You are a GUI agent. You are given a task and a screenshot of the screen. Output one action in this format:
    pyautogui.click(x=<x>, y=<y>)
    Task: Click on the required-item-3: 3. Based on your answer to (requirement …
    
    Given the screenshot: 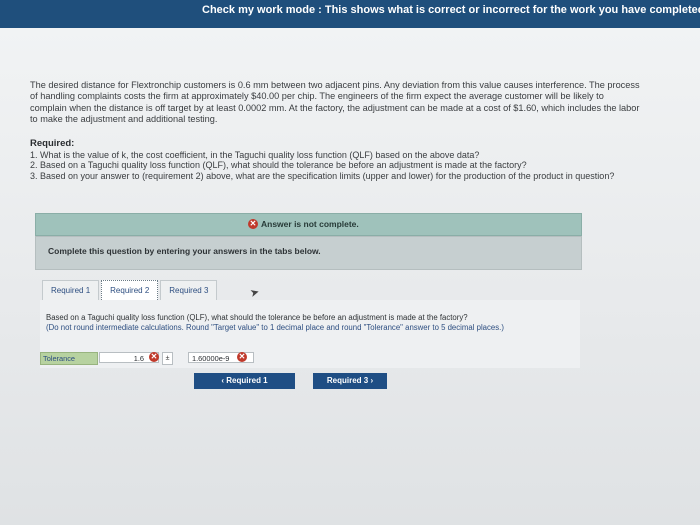 What is the action you would take?
    pyautogui.click(x=322, y=175)
    